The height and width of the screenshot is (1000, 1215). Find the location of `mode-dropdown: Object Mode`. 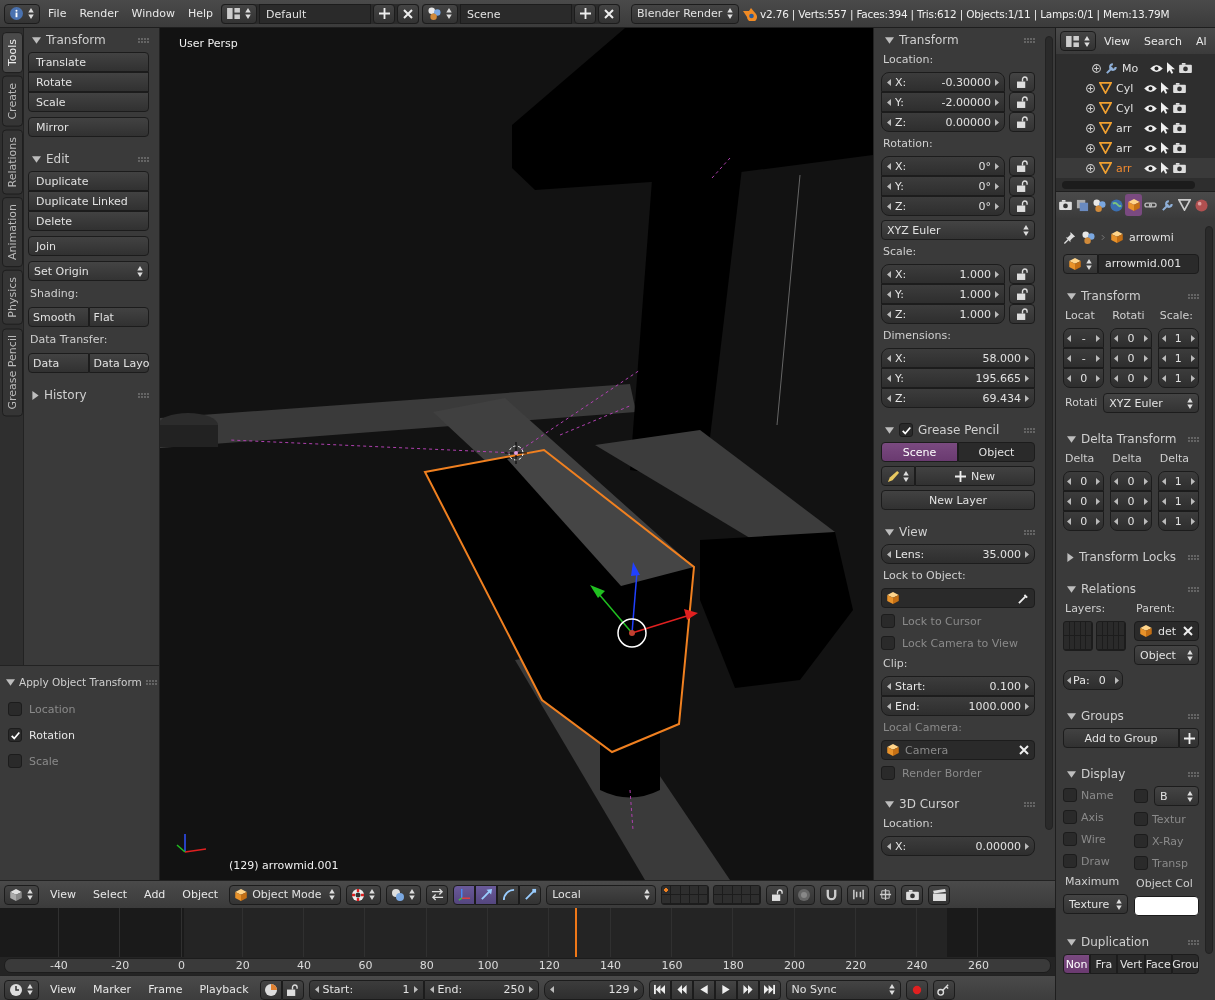

mode-dropdown: Object Mode is located at coordinates (285, 894).